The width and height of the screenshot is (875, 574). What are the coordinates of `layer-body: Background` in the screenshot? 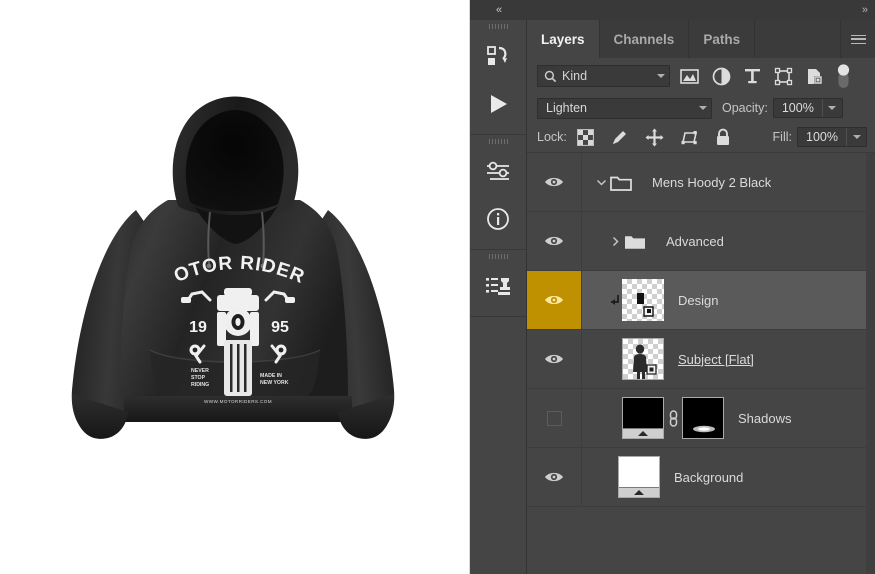 It's located at (728, 477).